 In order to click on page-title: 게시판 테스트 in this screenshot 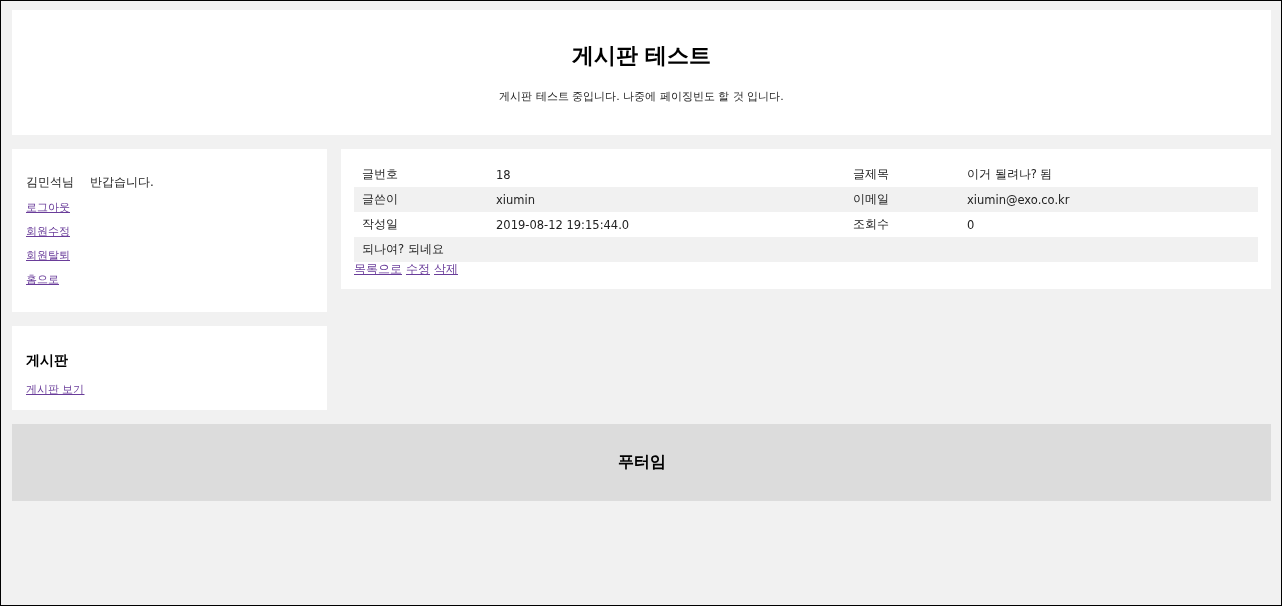, I will do `click(641, 56)`.